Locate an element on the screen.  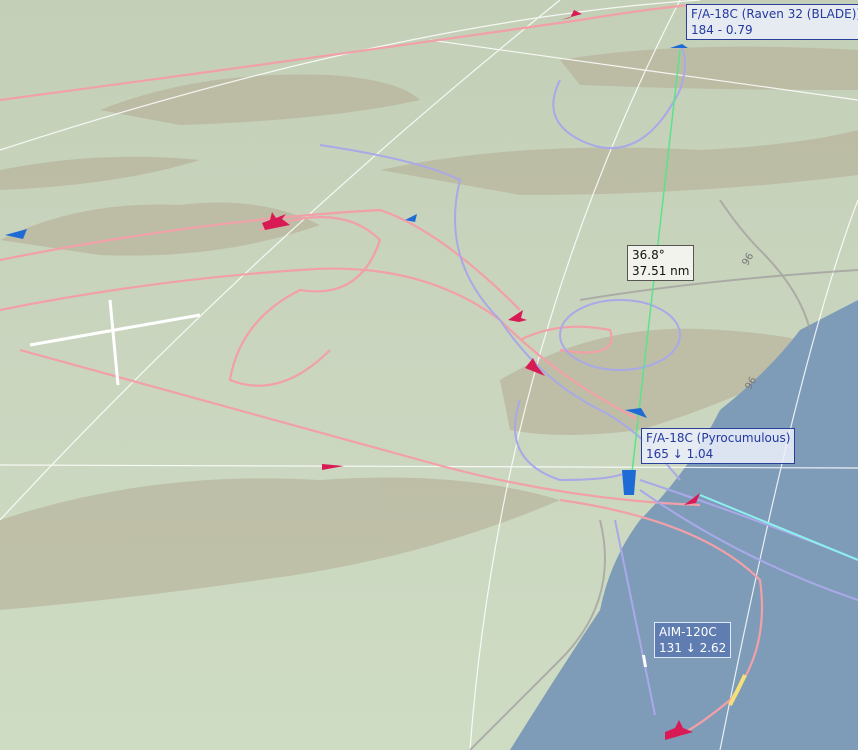
measurement-bearing: 36.8° is located at coordinates (648, 255).